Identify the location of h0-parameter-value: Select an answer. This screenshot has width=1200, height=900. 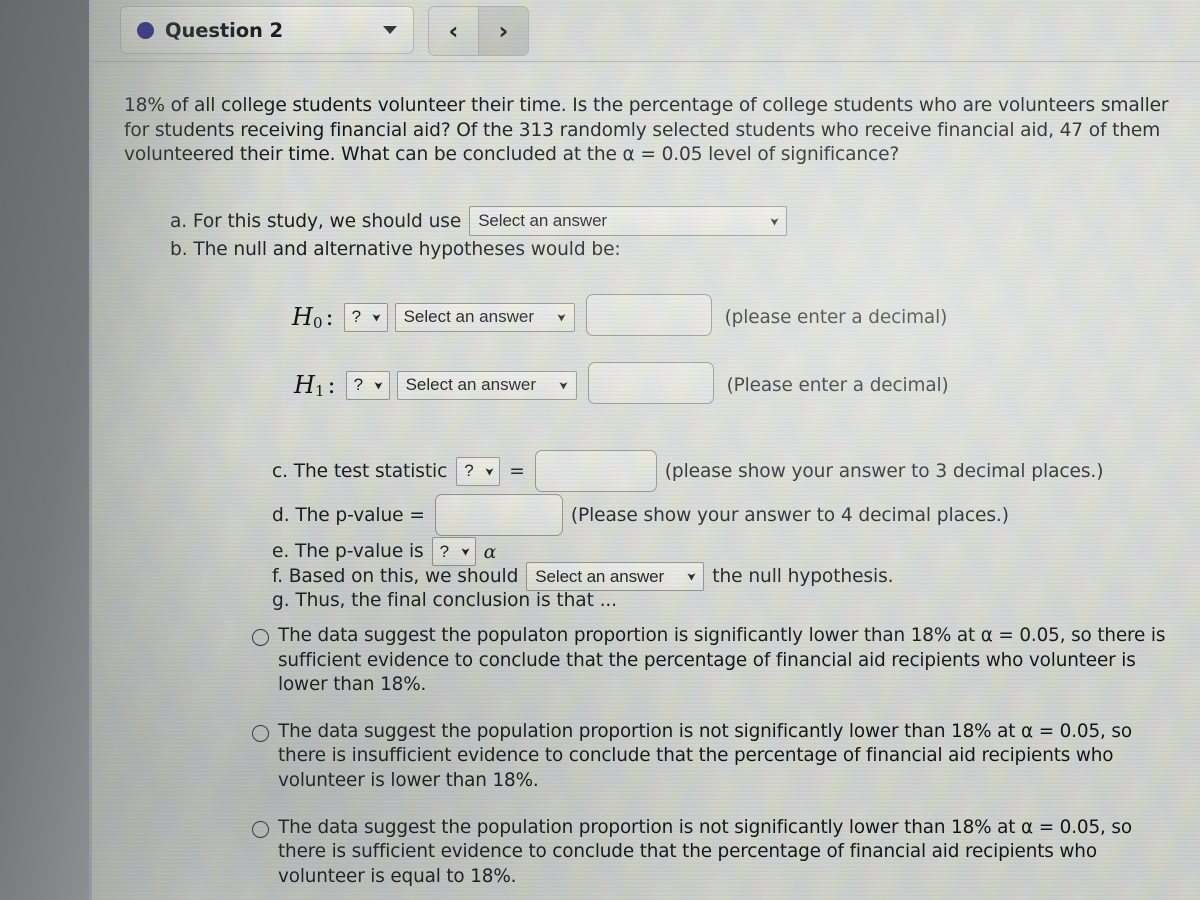
(468, 316).